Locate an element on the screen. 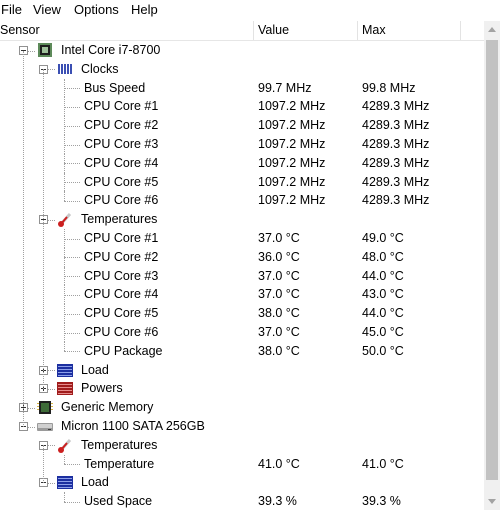 The height and width of the screenshot is (510, 500). tree-row: CPU Core #4 37.0 °C 43.0 °C is located at coordinates (242, 295).